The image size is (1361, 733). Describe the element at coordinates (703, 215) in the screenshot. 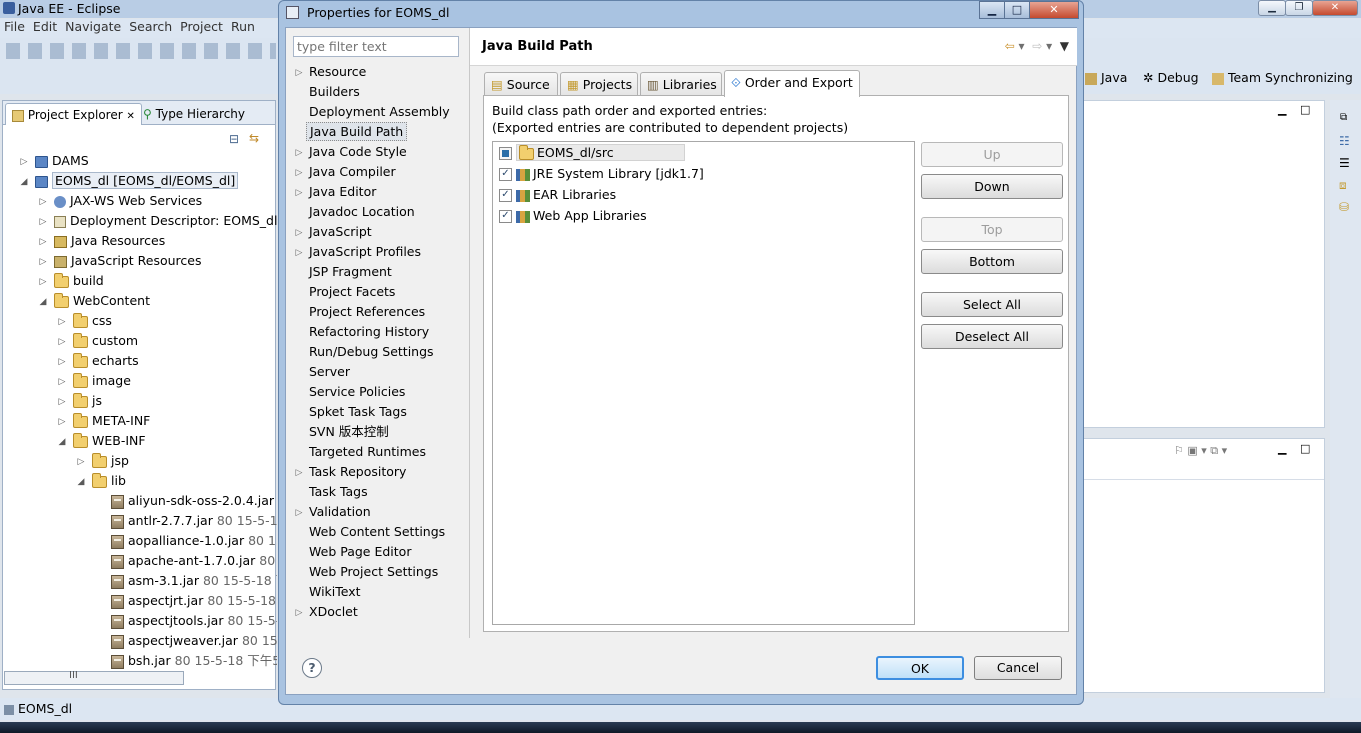

I see `classpath-entry: ✓ Web App Libraries` at that location.